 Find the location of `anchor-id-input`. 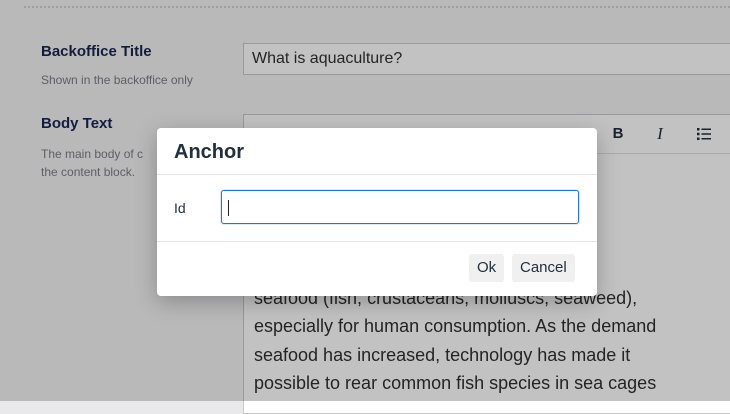

anchor-id-input is located at coordinates (400, 207).